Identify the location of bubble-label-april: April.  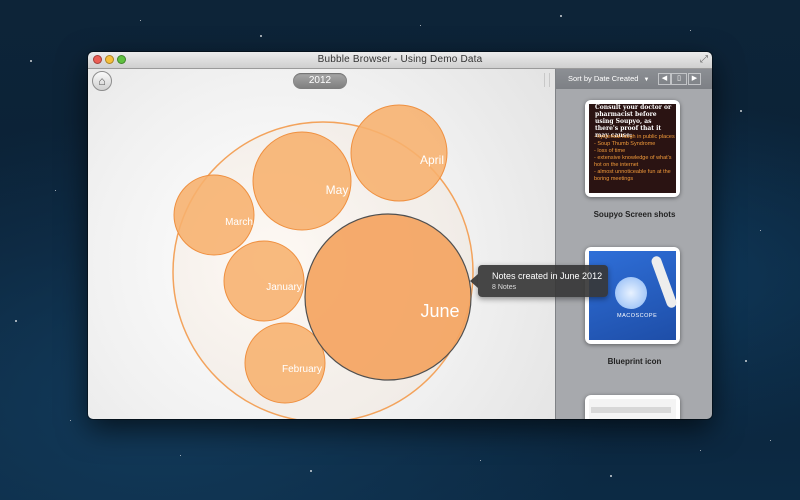
(432, 160).